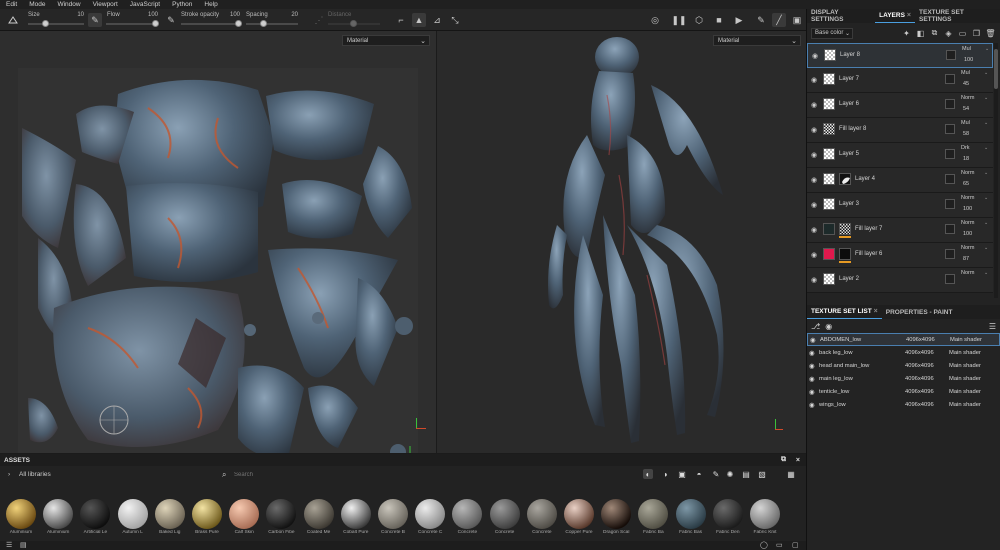  What do you see at coordinates (971, 405) in the screenshot?
I see `texture-set-shader: Main shader` at bounding box center [971, 405].